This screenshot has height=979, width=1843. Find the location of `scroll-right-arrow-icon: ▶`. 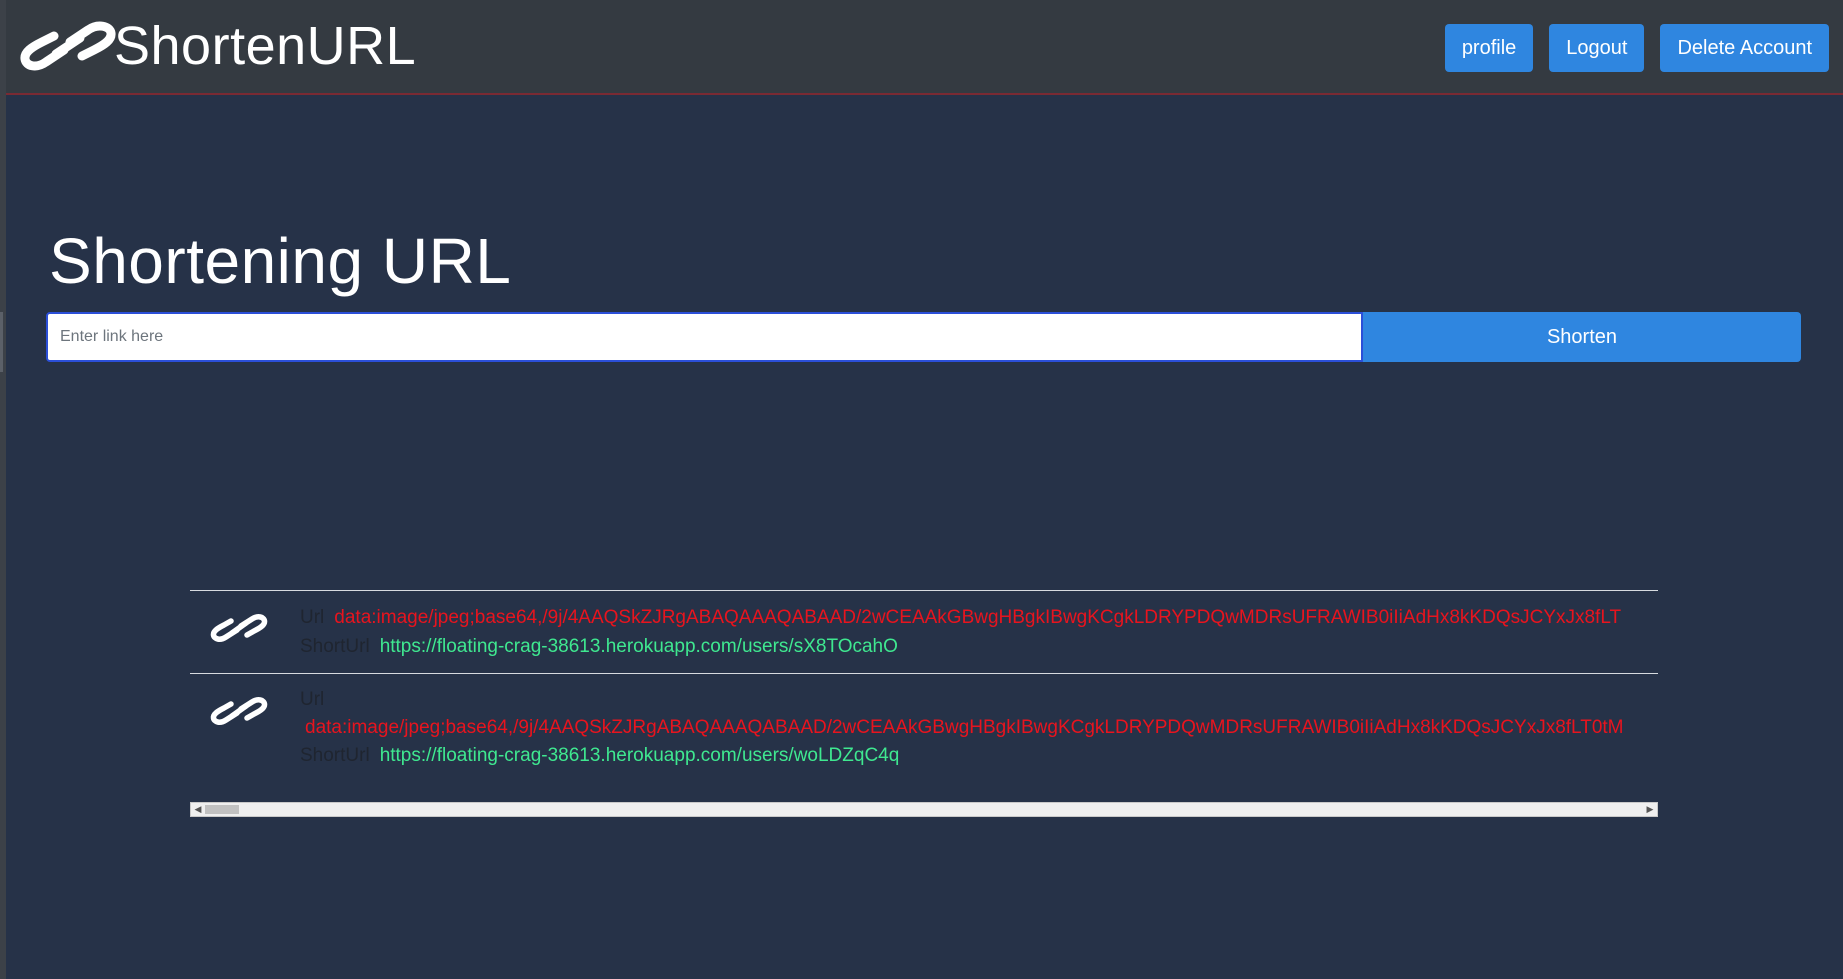

scroll-right-arrow-icon: ▶ is located at coordinates (1650, 809).